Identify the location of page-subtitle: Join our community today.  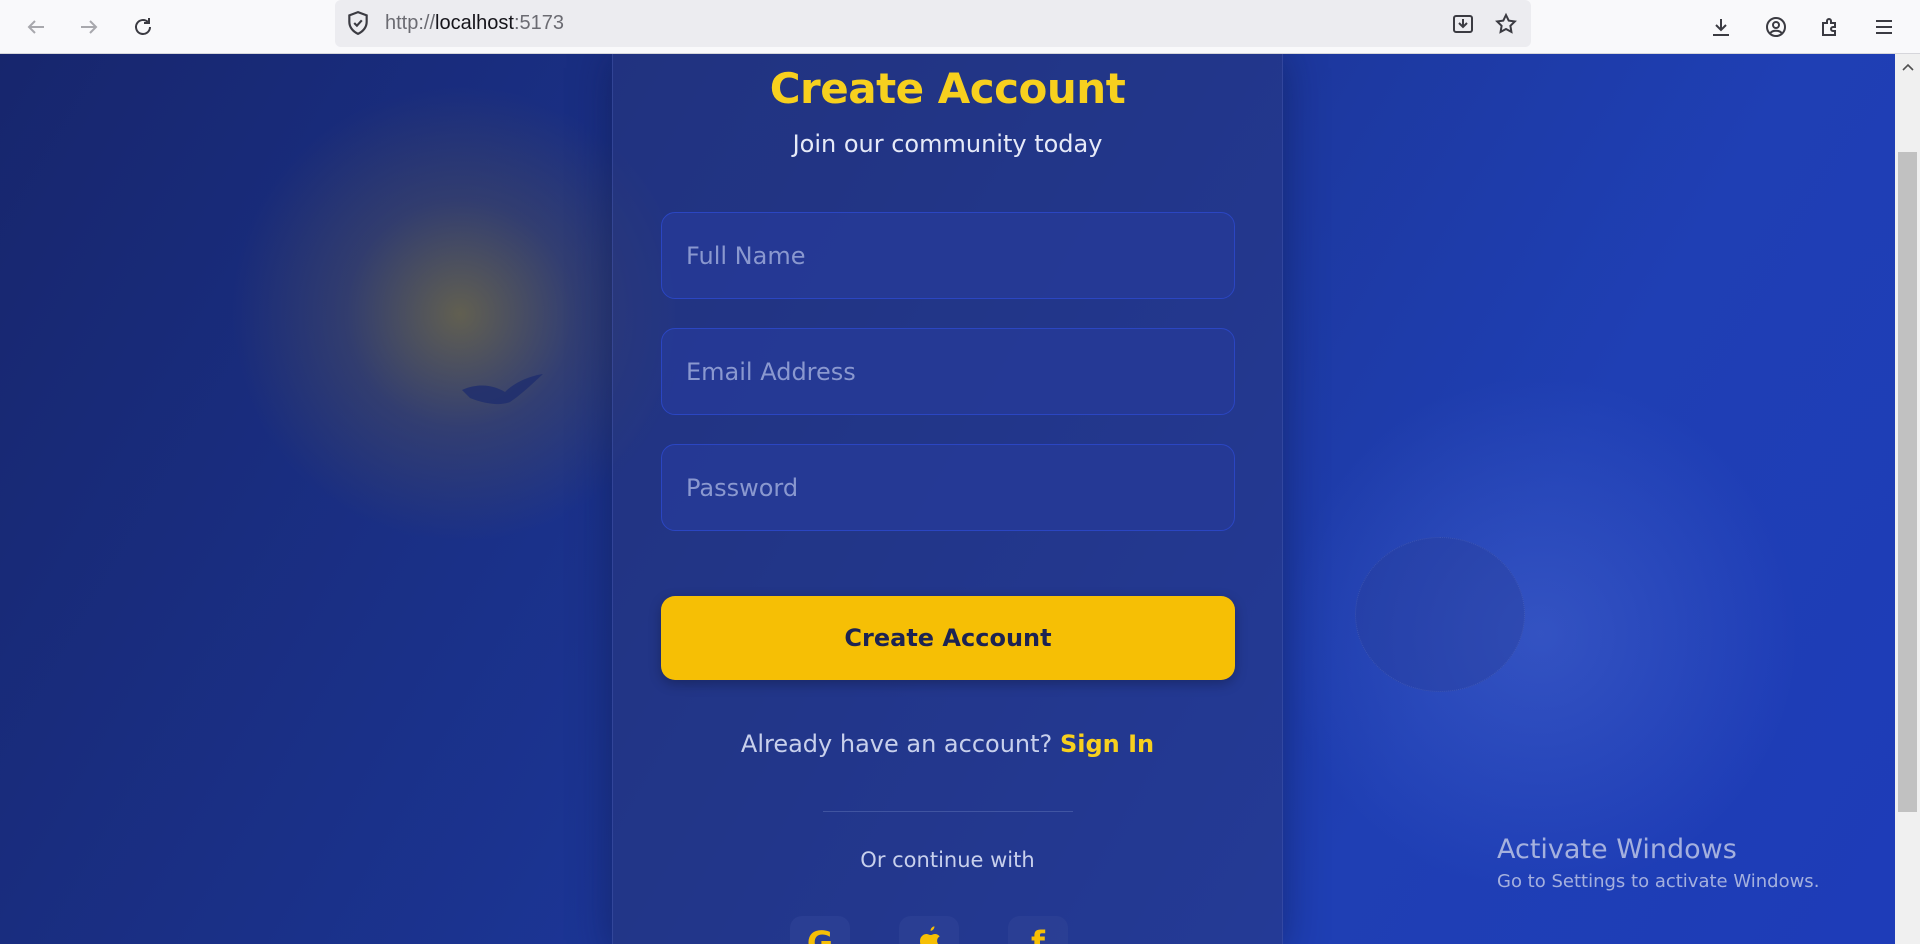
(947, 144).